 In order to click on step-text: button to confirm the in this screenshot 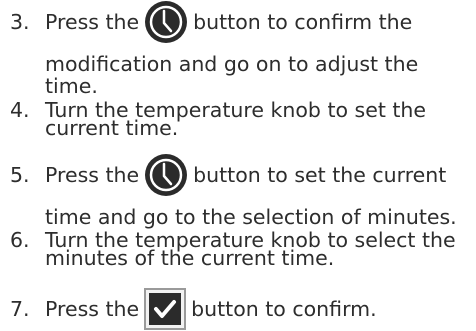, I will do `click(303, 22)`.